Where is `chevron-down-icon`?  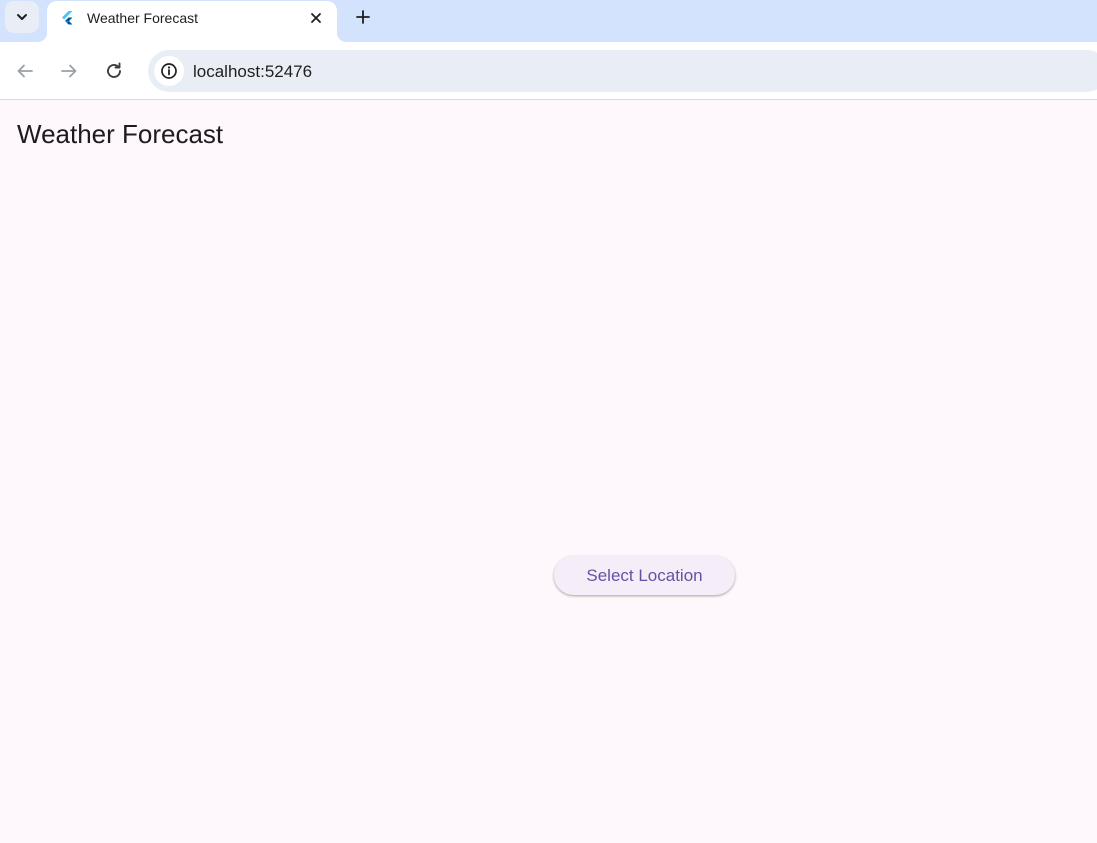
chevron-down-icon is located at coordinates (22, 17).